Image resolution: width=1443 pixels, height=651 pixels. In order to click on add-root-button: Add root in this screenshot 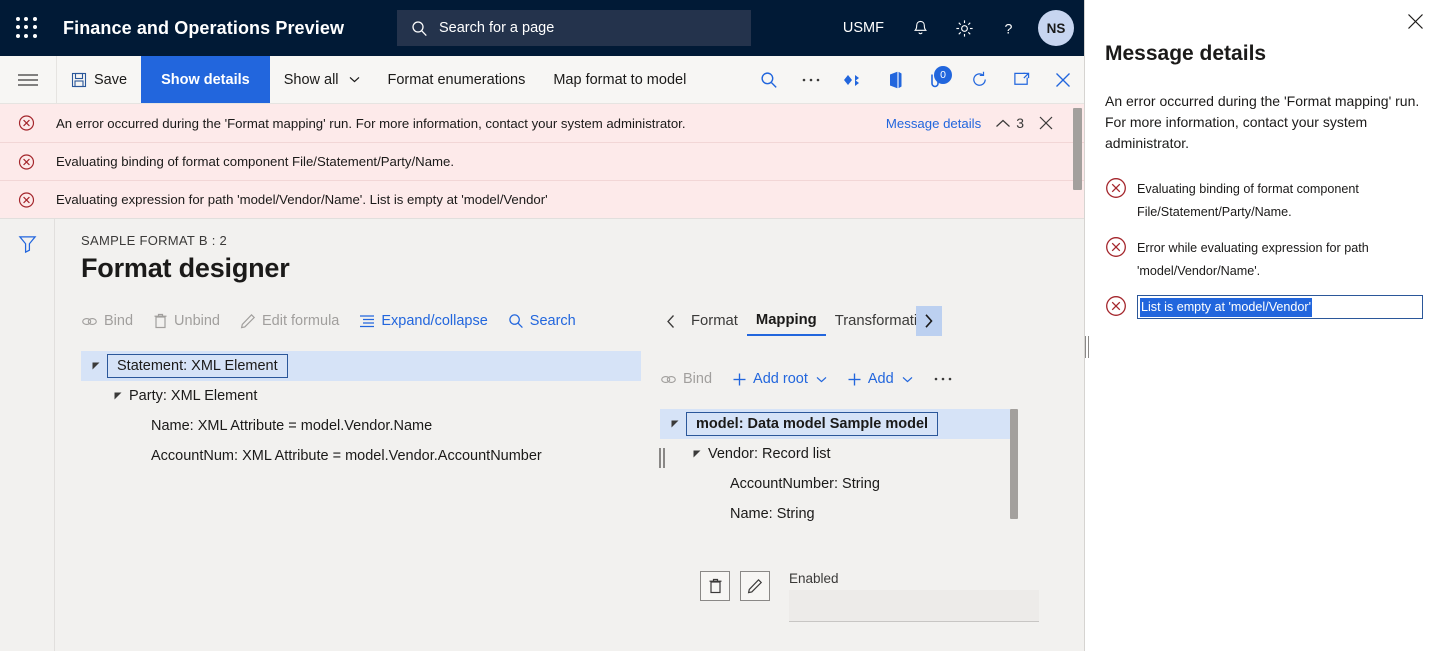, I will do `click(789, 379)`.